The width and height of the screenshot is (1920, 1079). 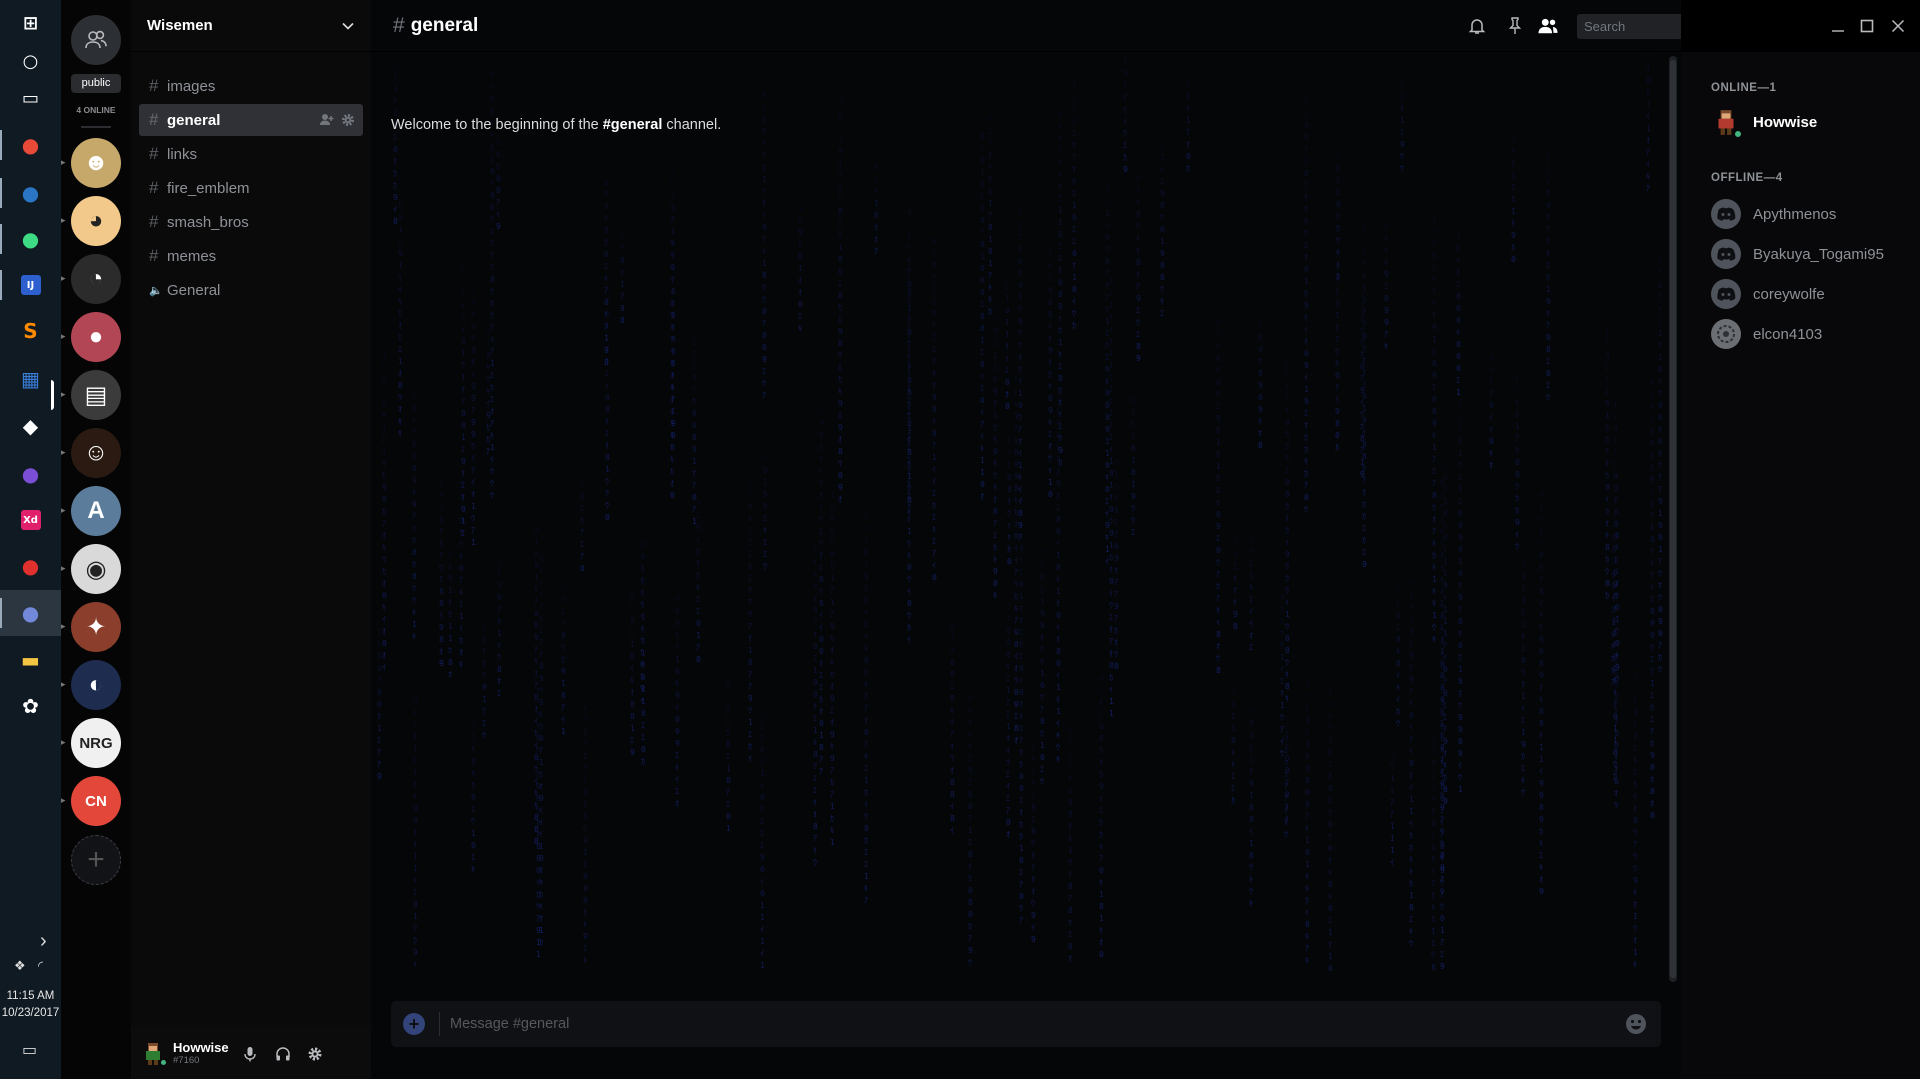 I want to click on channel-general: # general, so click(x=251, y=120).